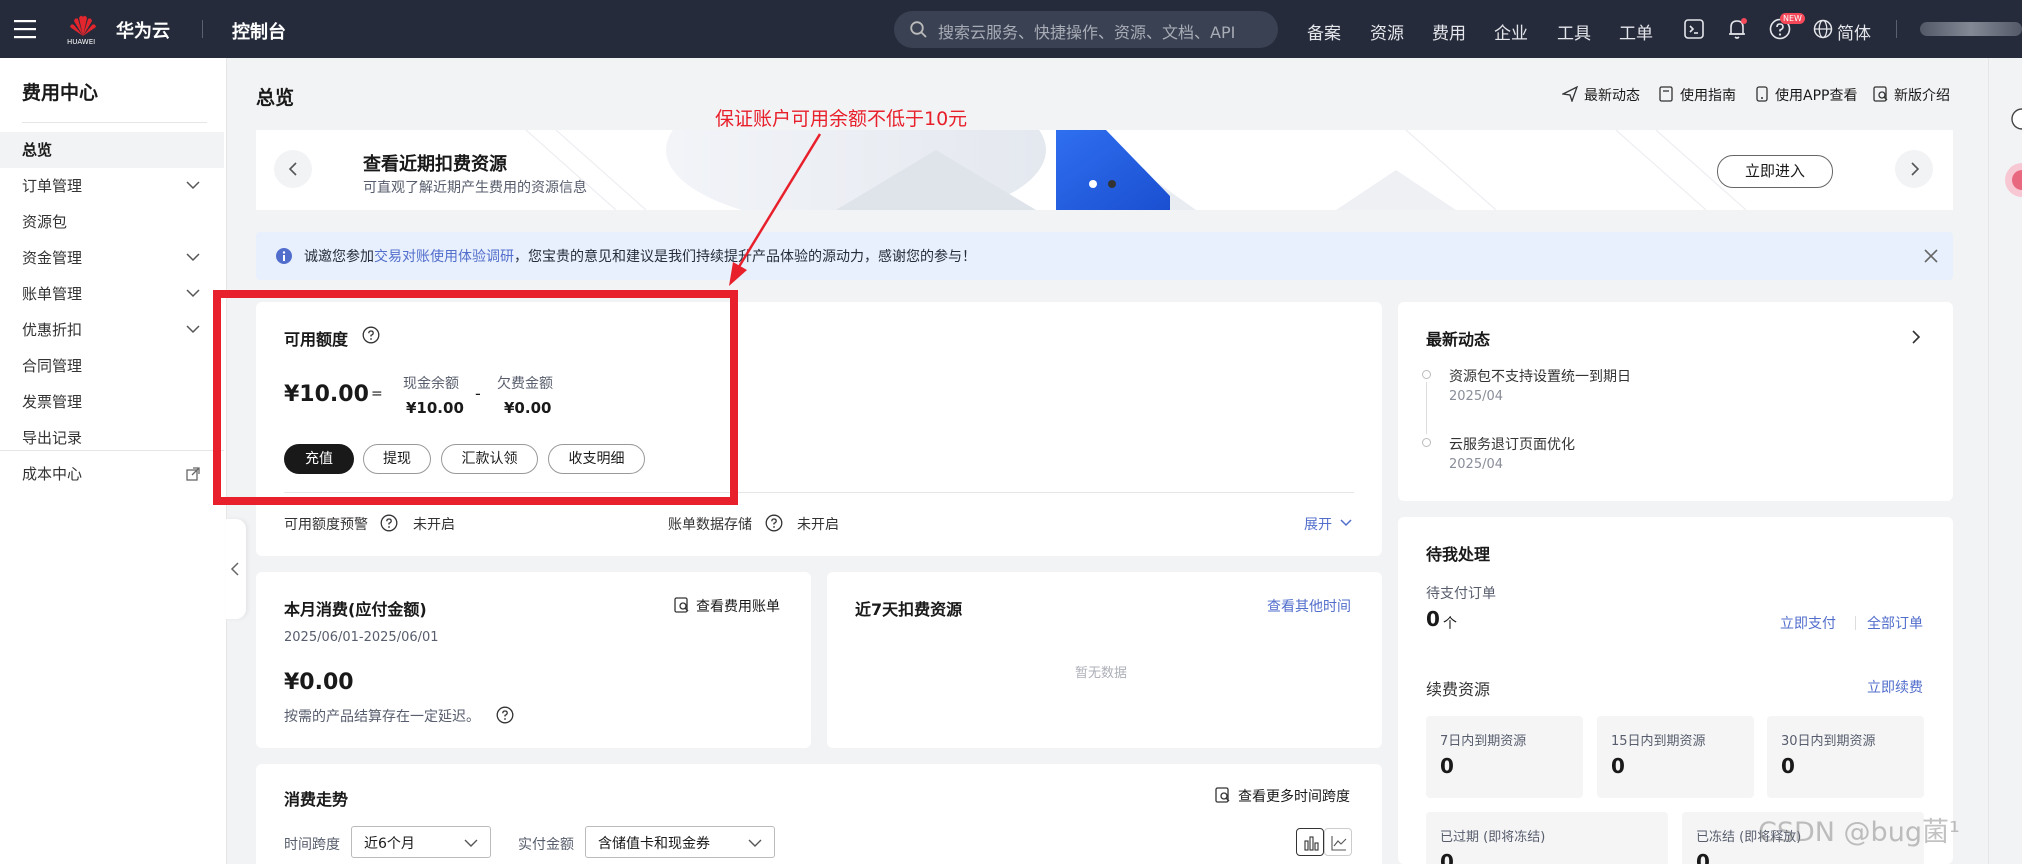  I want to click on quota-alert-label: 可用额度预警, so click(326, 525).